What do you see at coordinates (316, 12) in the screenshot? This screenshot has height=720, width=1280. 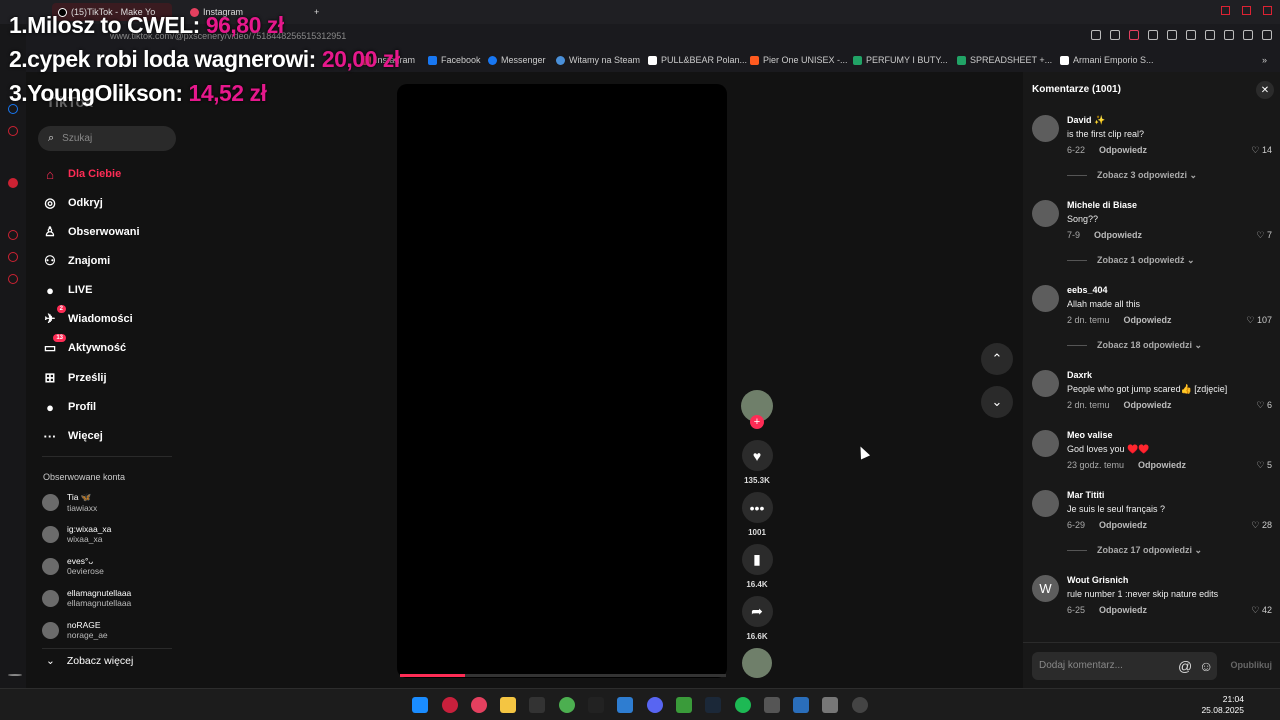 I see `new-tab-button: +` at bounding box center [316, 12].